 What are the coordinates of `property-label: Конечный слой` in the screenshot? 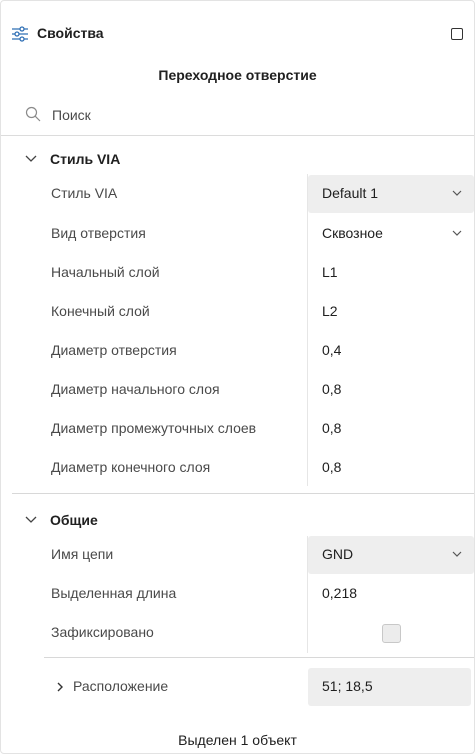 It's located at (100, 311).